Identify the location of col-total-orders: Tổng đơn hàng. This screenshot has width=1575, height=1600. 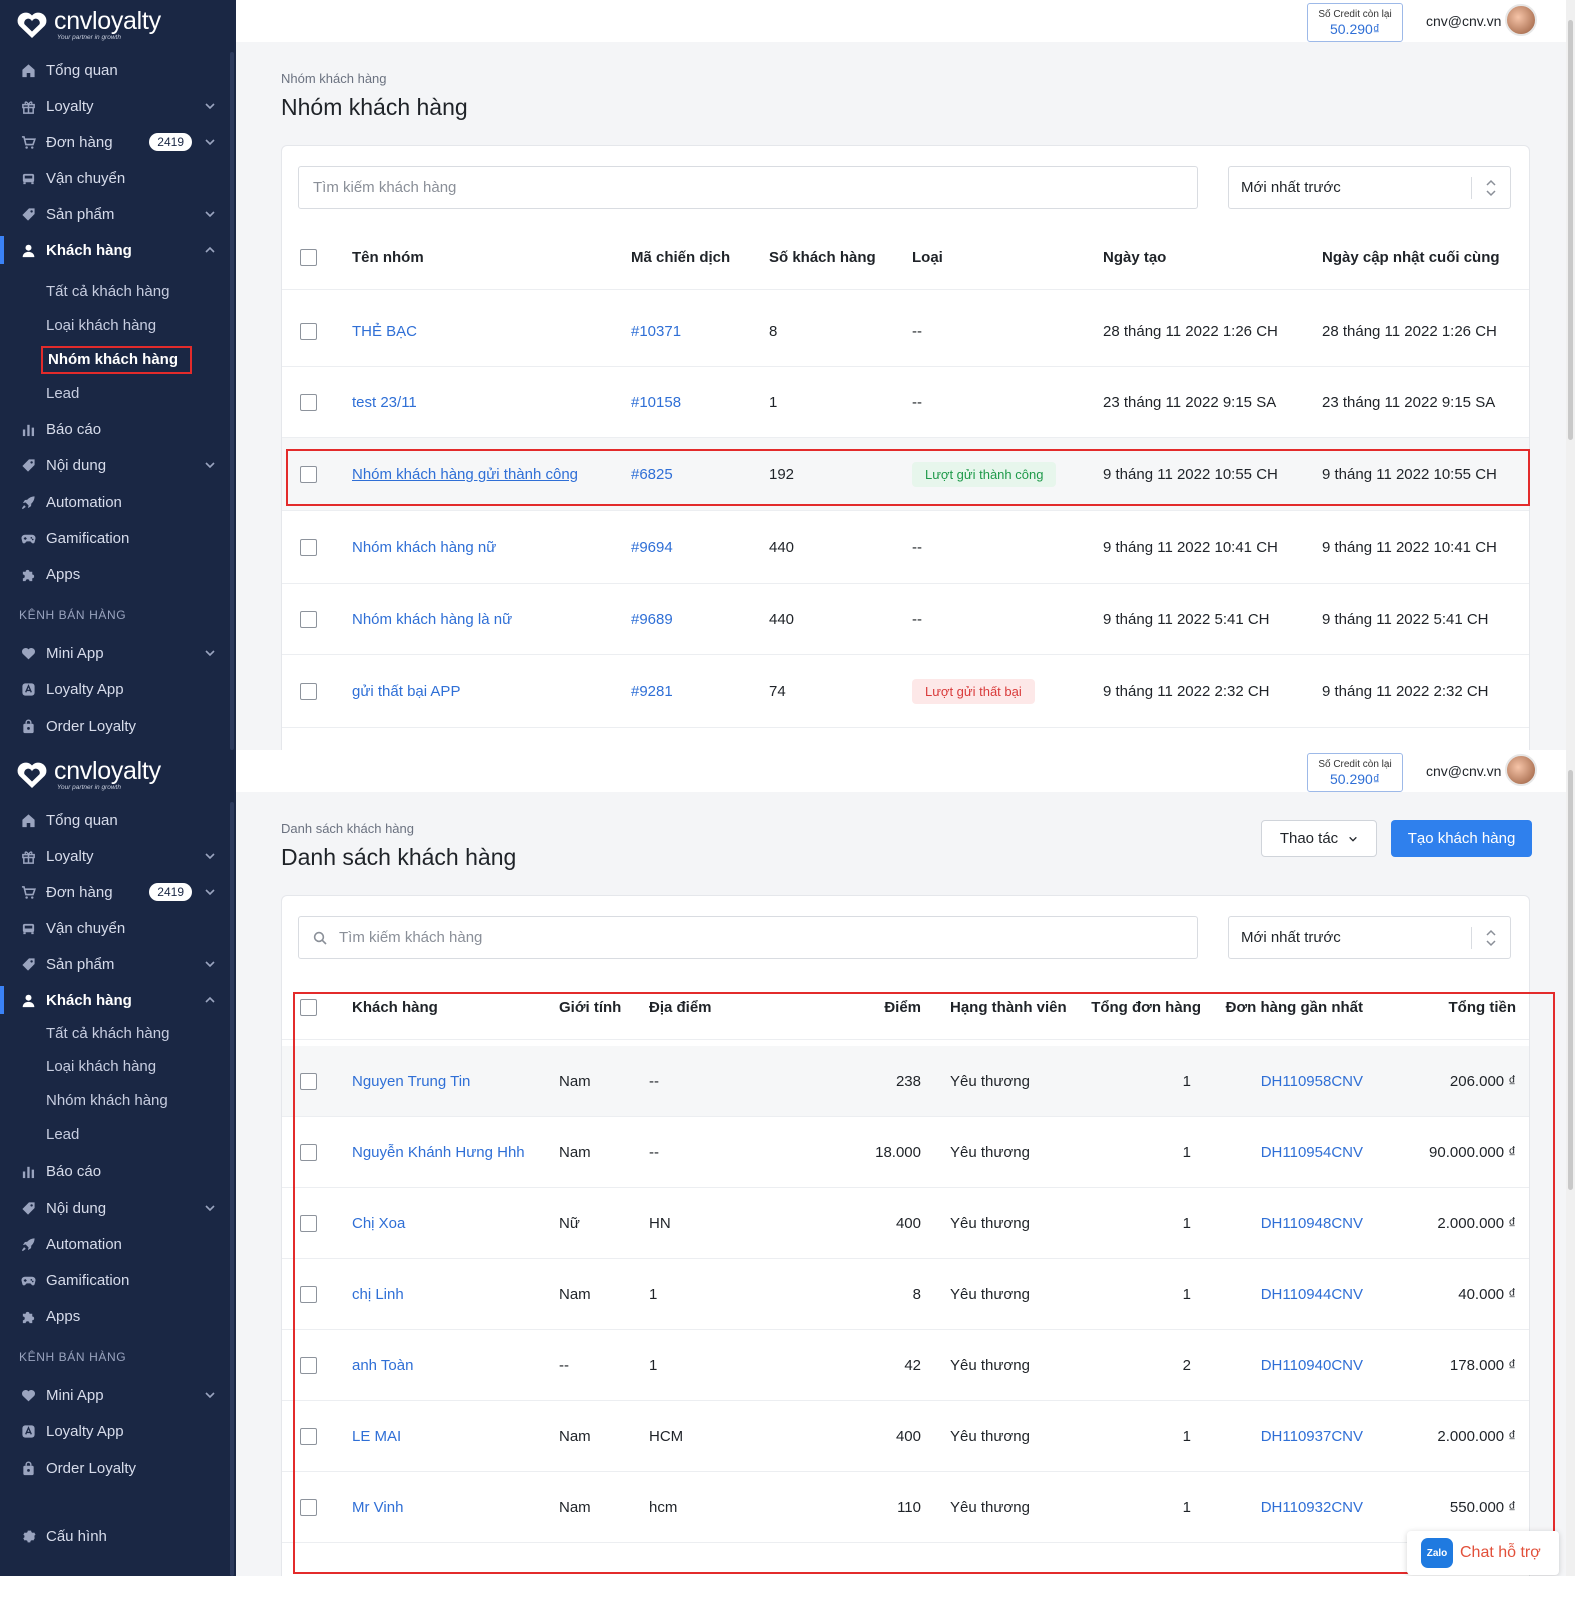
(1136, 1007).